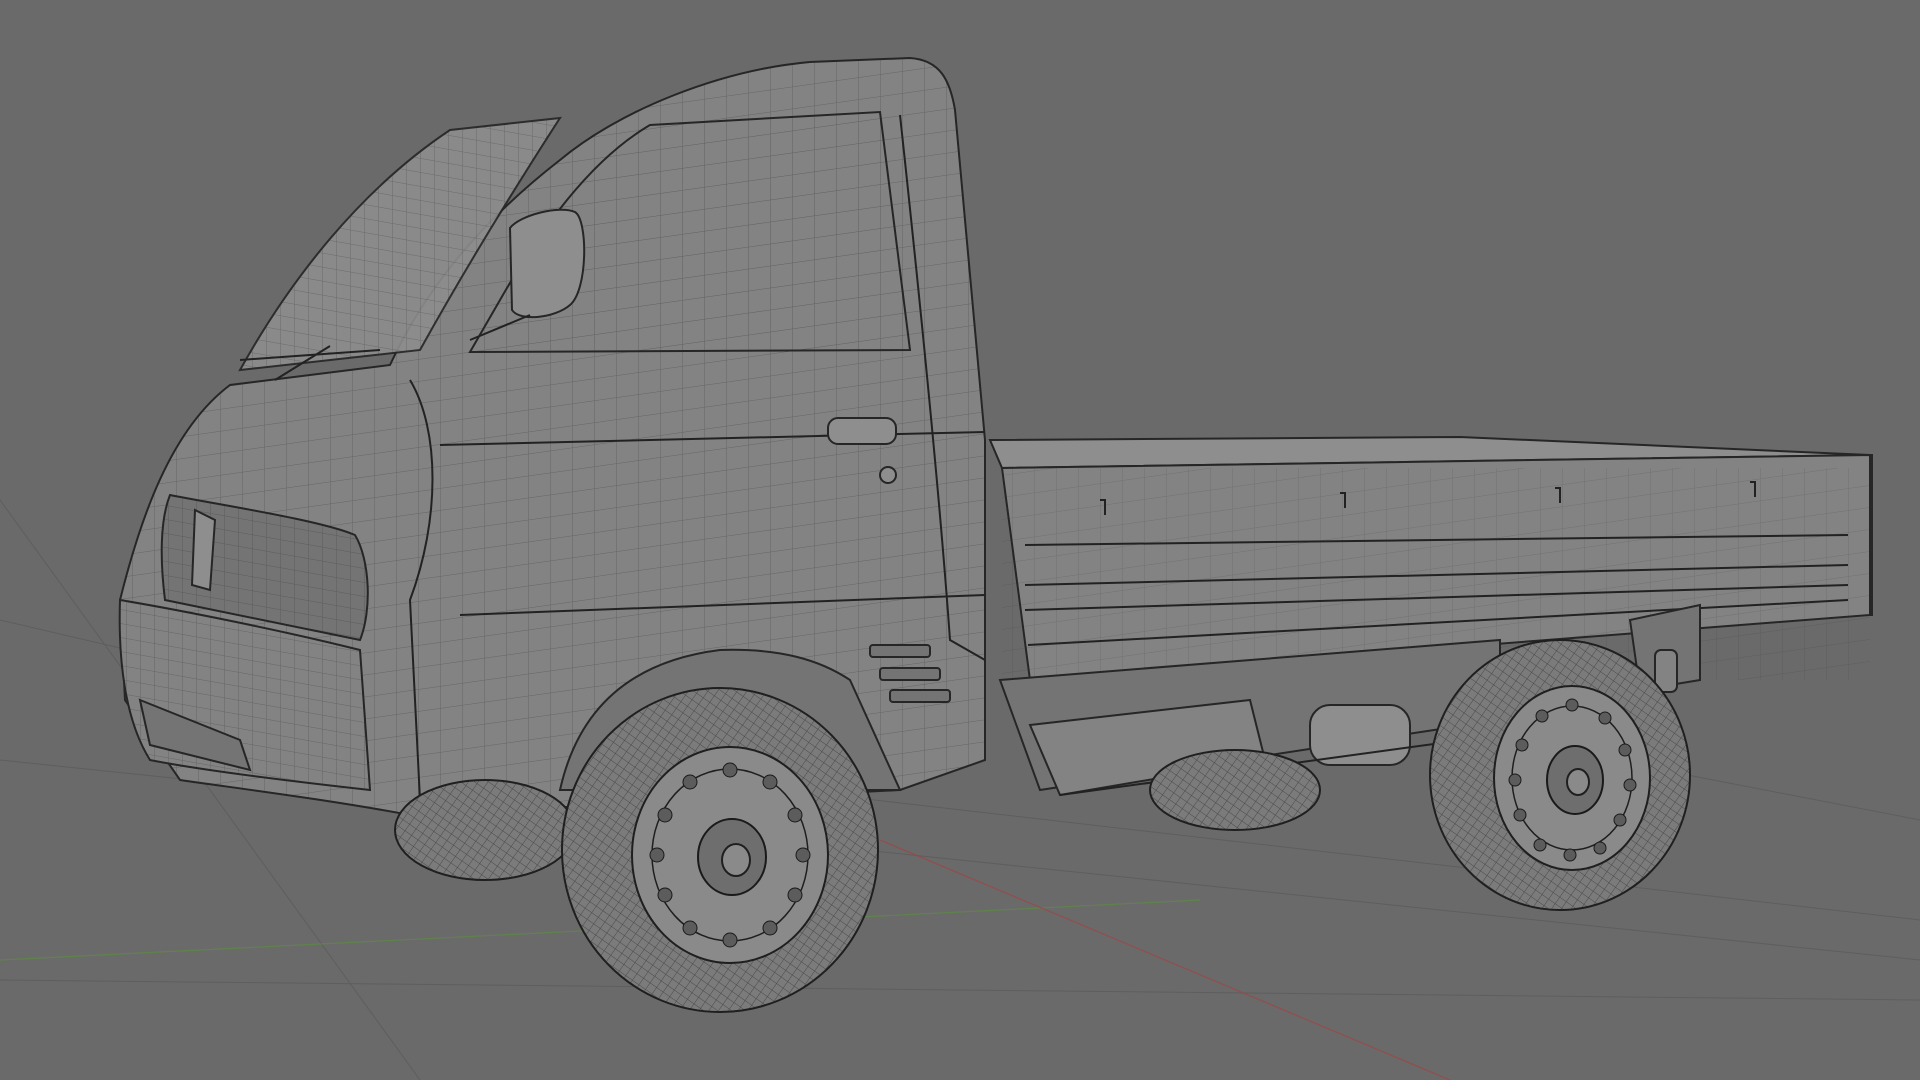 The width and height of the screenshot is (1920, 1080). Describe the element at coordinates (1235, 790) in the screenshot. I see `rear-inner-wheel` at that location.